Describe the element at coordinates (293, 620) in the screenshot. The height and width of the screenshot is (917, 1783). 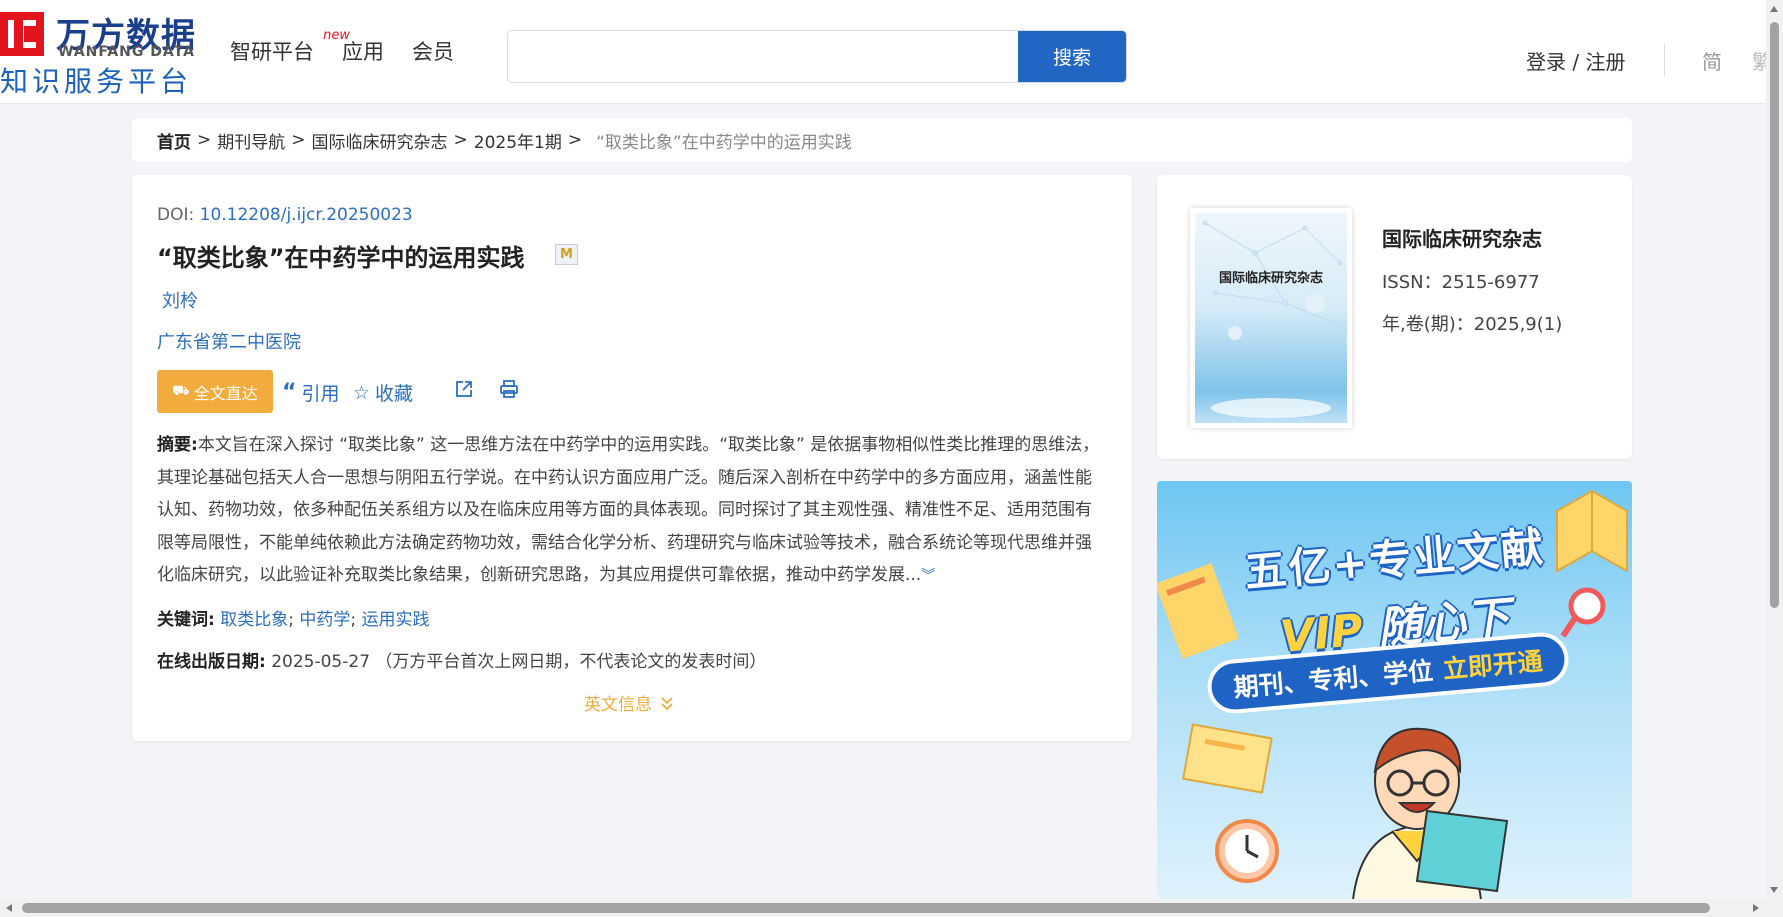
I see `keywords-line: 关键词: 取类比象; 中药学; 运用实践` at that location.